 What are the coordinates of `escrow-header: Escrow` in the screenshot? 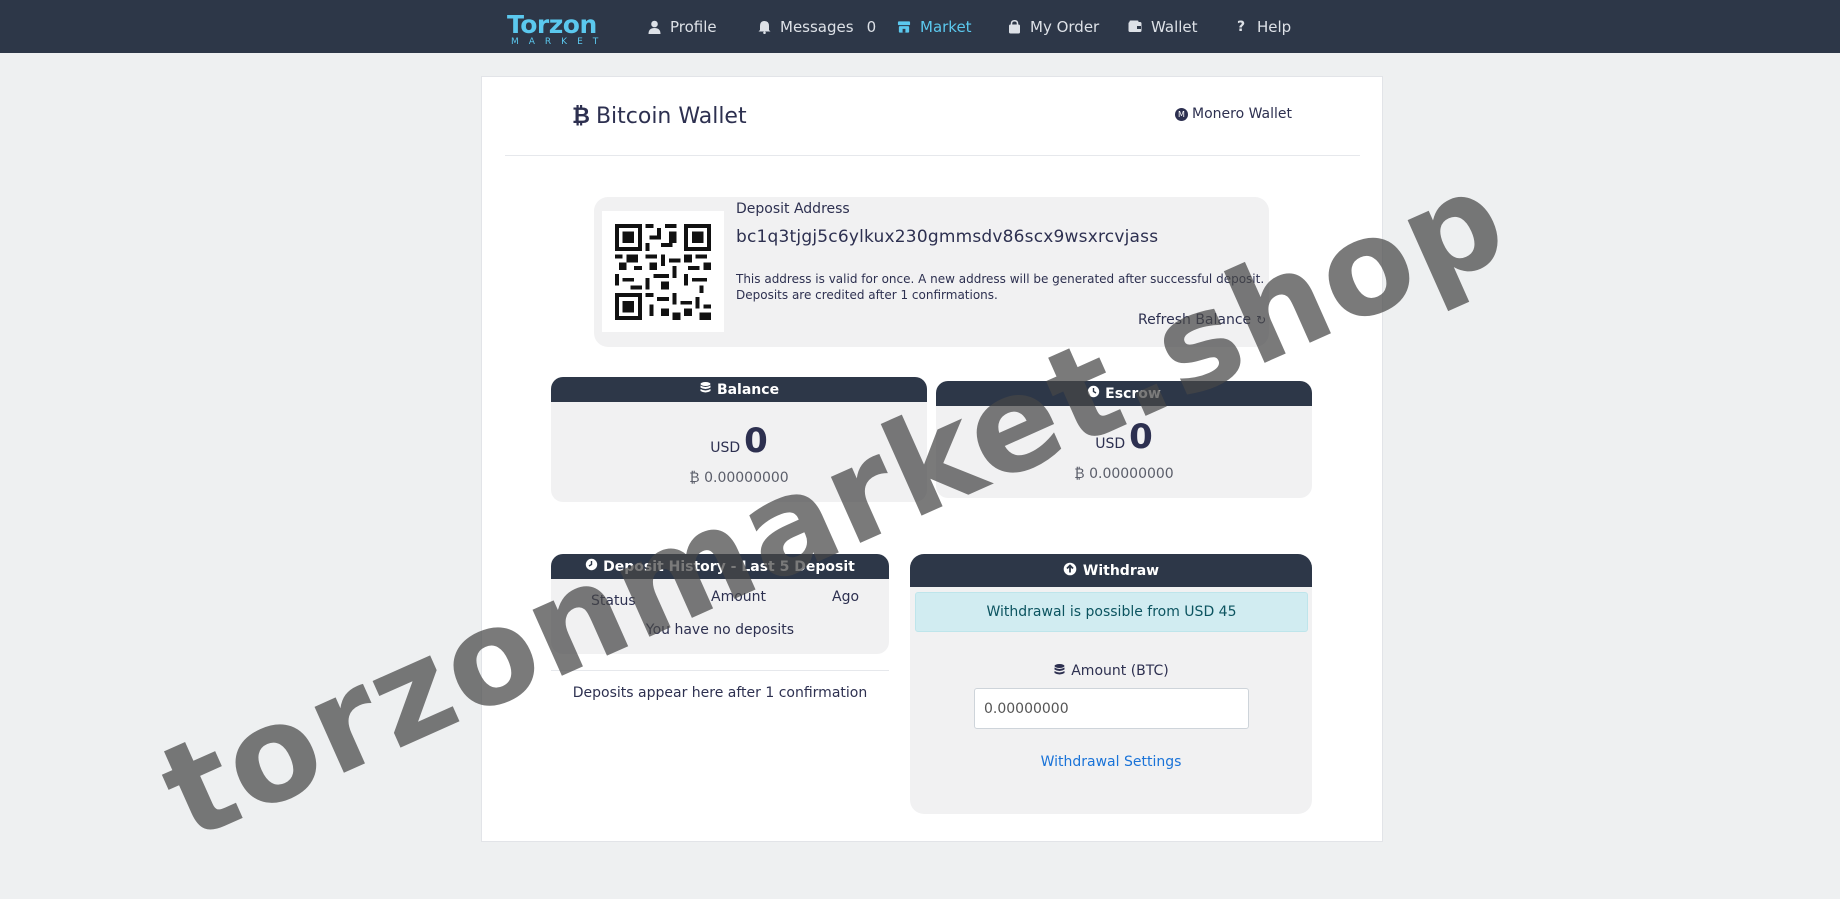 It's located at (1124, 393).